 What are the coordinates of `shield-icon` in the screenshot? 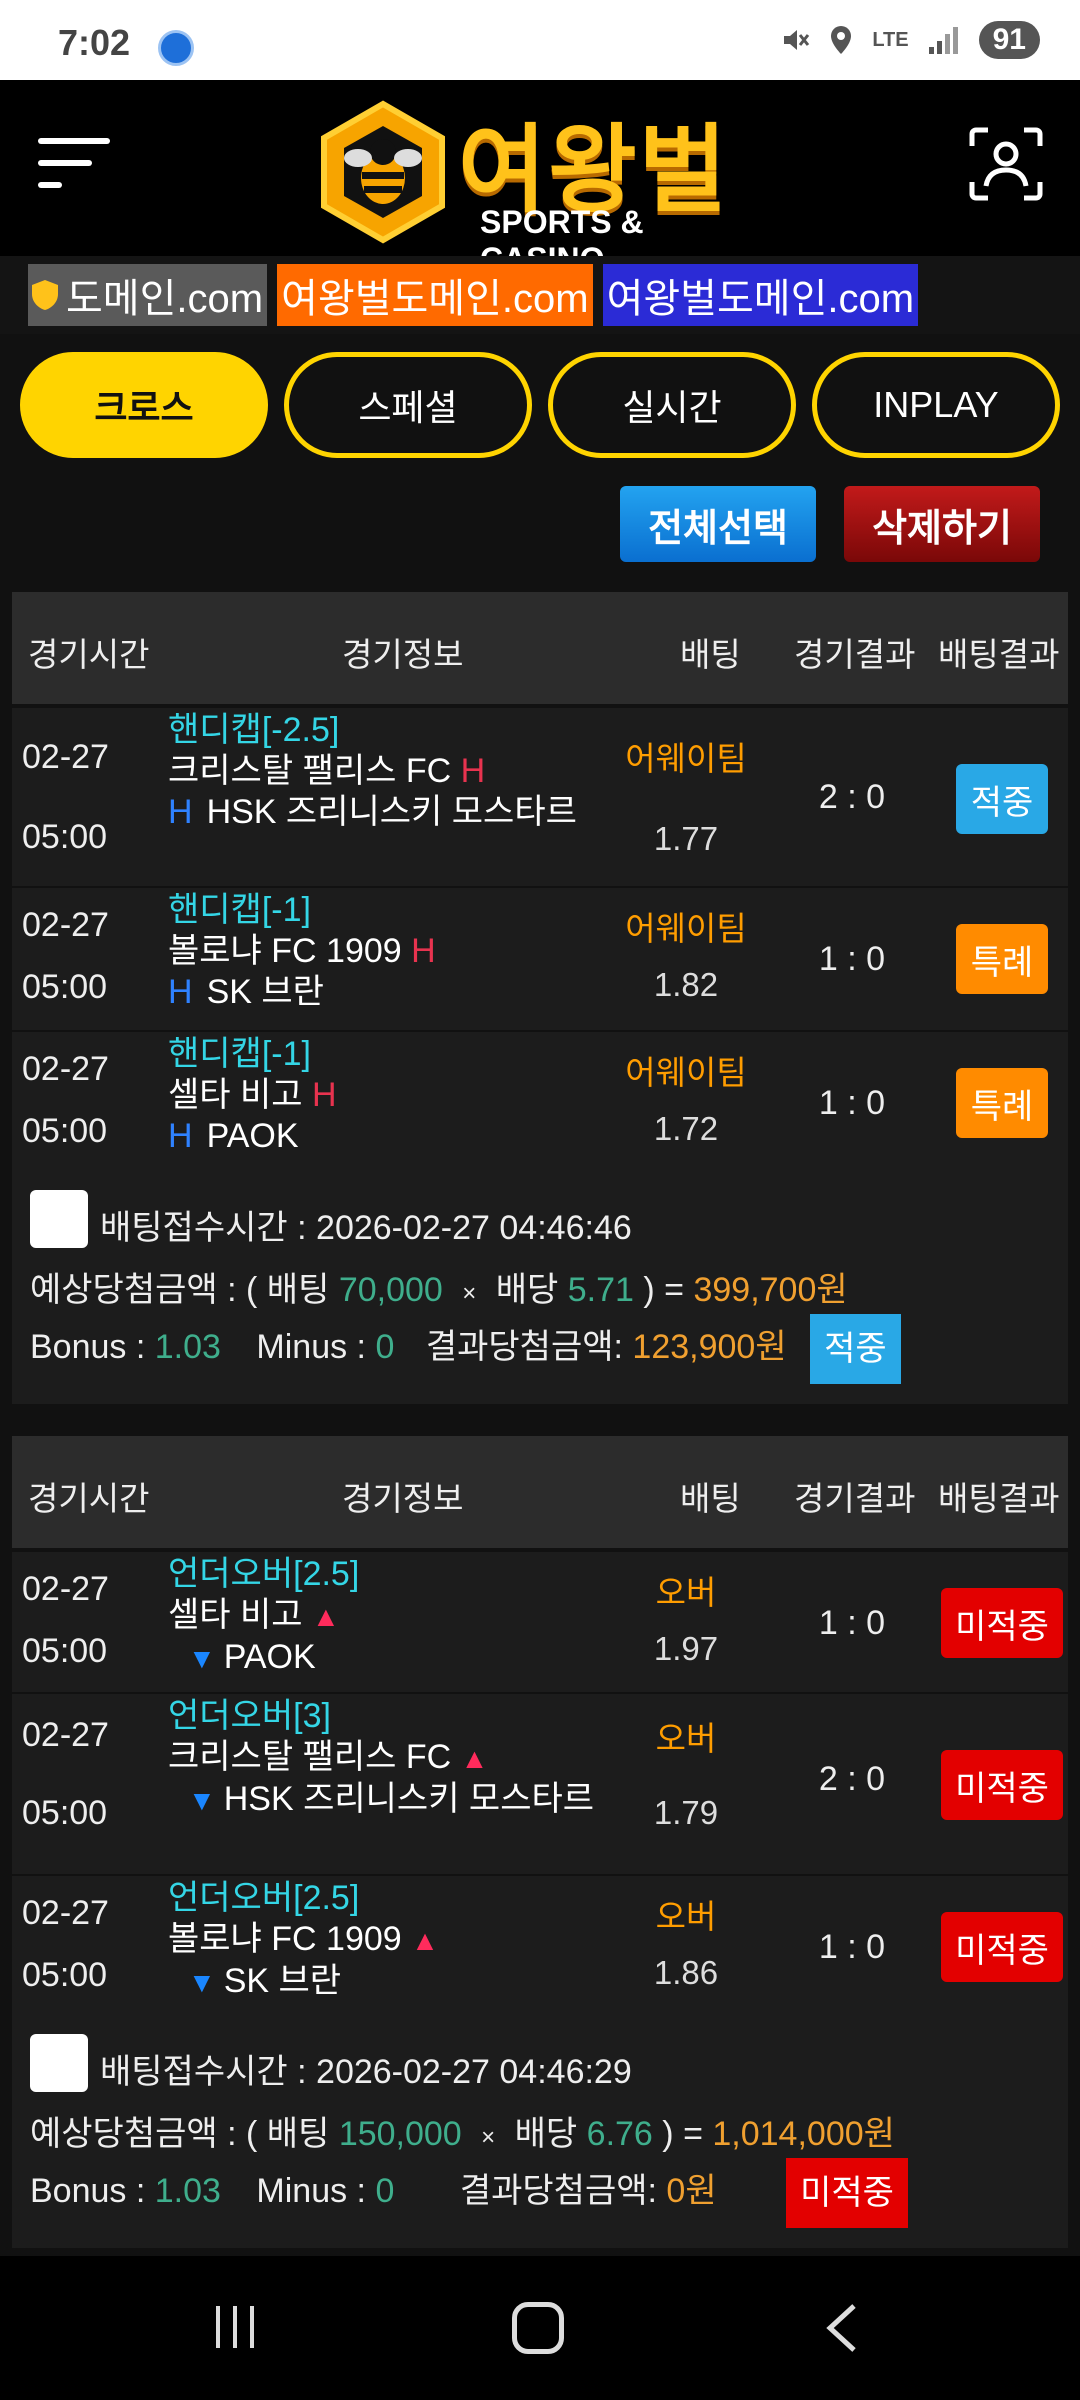 It's located at (45, 295).